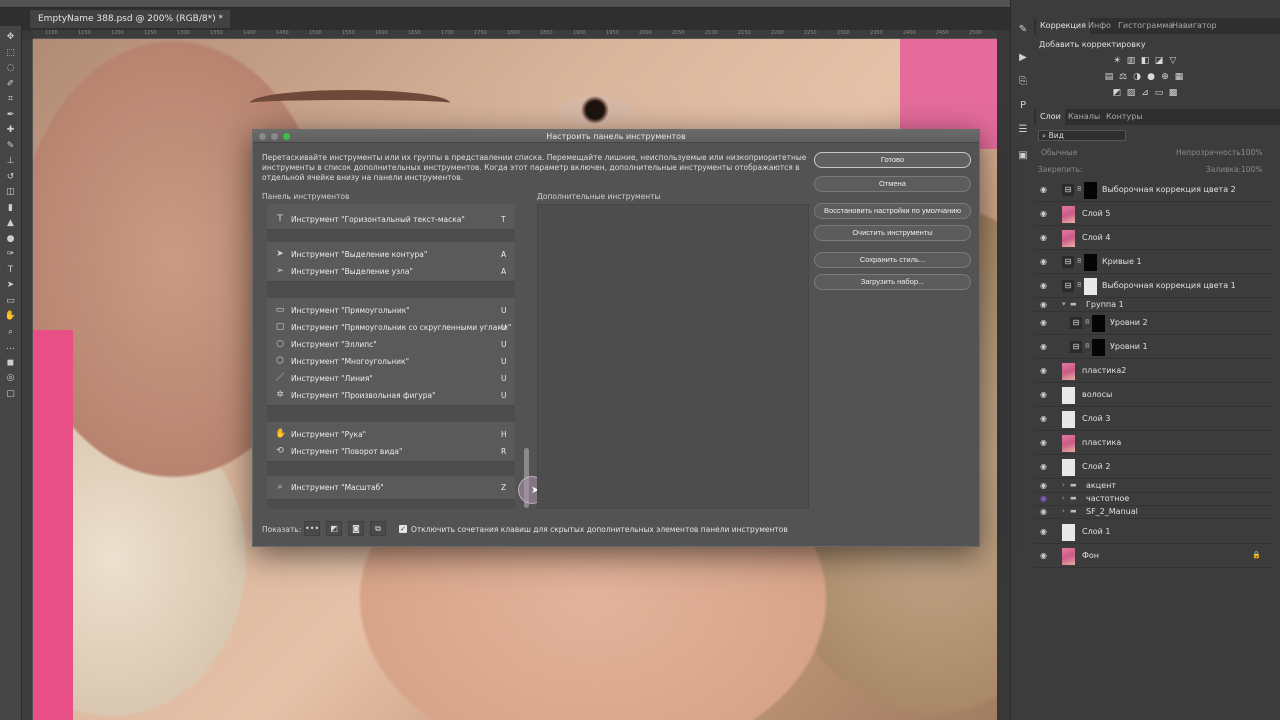 Image resolution: width=1280 pixels, height=720 pixels. Describe the element at coordinates (403, 529) in the screenshot. I see `disable-shortcuts-checkbox: ✓` at that location.